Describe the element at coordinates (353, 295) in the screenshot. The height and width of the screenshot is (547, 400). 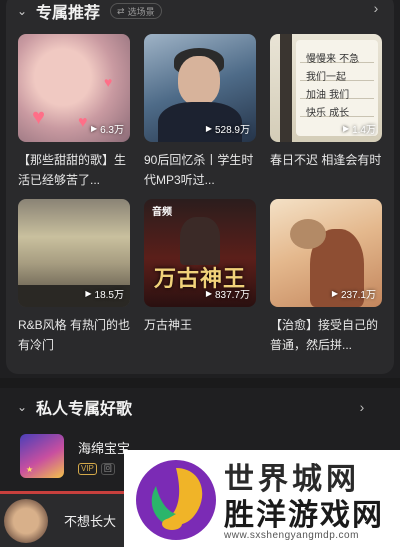
I see `play-count: ▶ 237.1万` at that location.